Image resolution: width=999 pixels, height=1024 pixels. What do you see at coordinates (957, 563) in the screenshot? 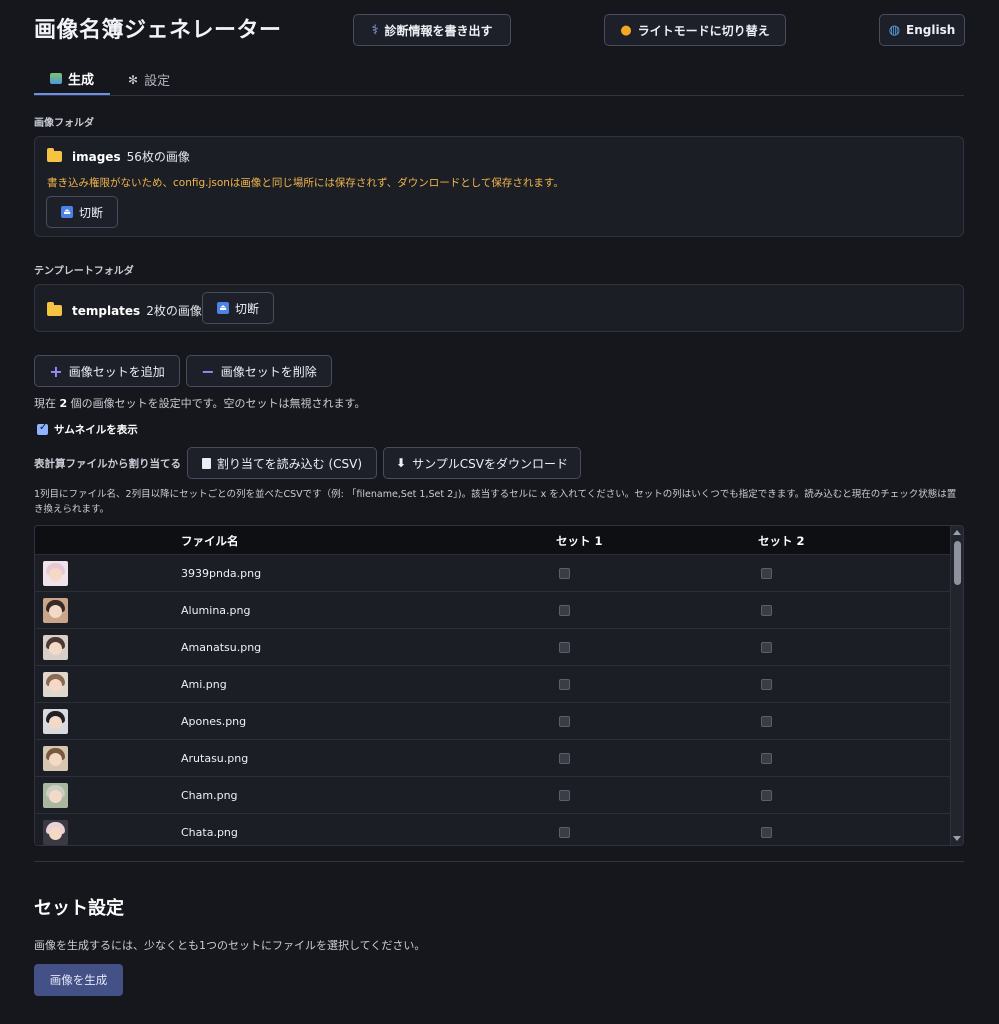
I see `scroll-thumb` at bounding box center [957, 563].